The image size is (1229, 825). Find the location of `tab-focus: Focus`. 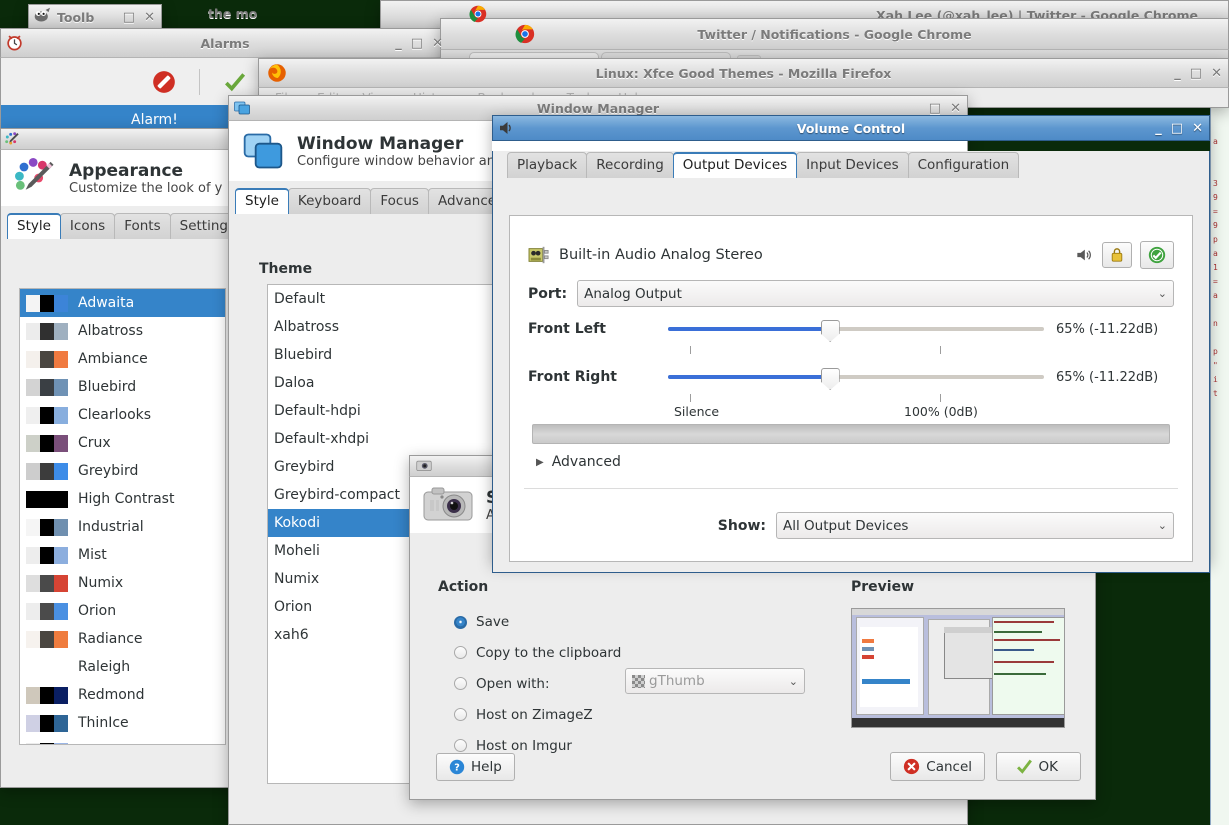

tab-focus: Focus is located at coordinates (399, 201).